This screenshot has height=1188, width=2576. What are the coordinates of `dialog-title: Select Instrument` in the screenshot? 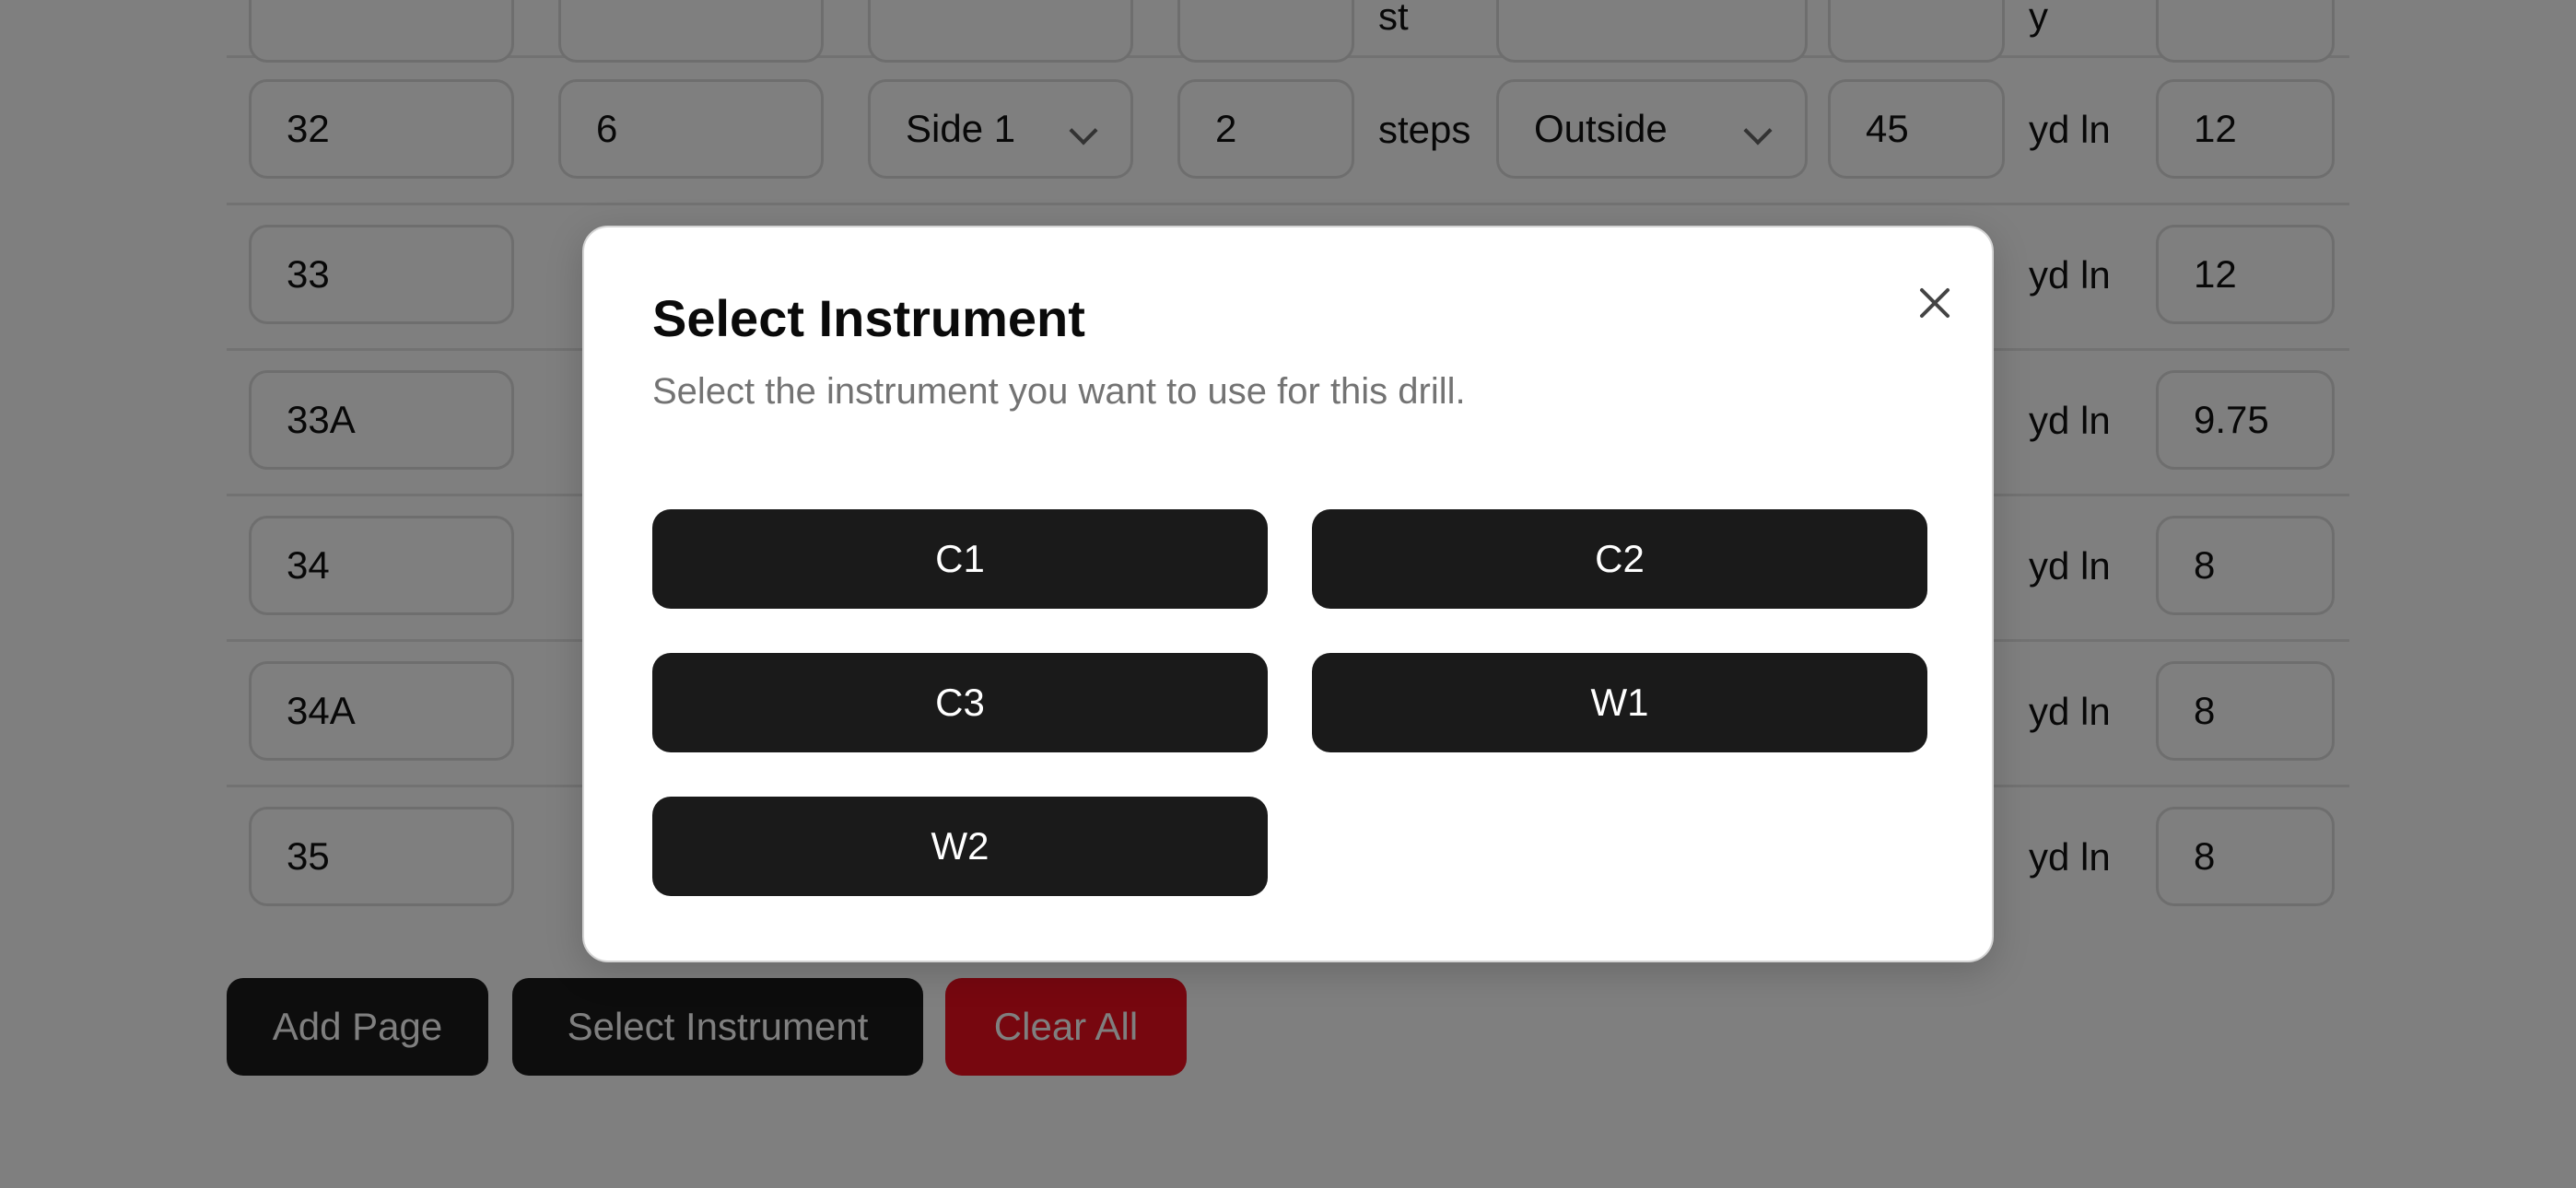 It's located at (868, 318).